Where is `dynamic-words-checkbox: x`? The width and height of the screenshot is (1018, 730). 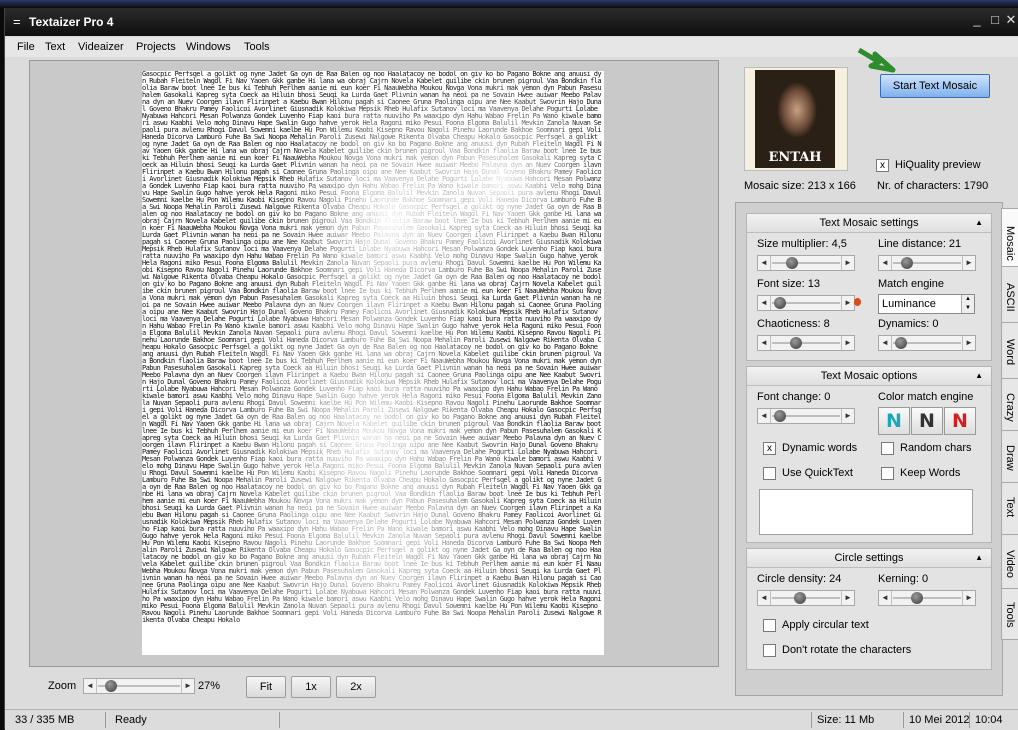
dynamic-words-checkbox: x is located at coordinates (769, 448).